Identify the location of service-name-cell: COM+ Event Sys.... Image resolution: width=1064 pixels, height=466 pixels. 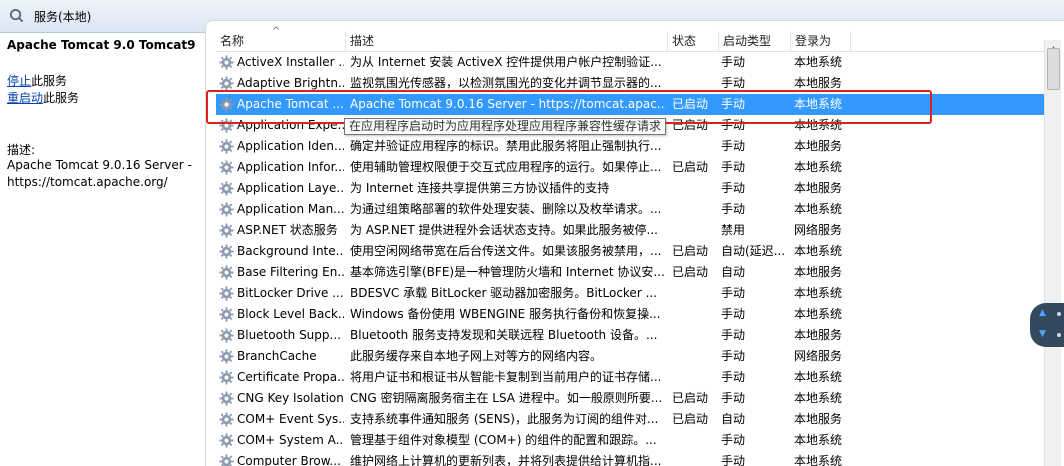
(290, 419).